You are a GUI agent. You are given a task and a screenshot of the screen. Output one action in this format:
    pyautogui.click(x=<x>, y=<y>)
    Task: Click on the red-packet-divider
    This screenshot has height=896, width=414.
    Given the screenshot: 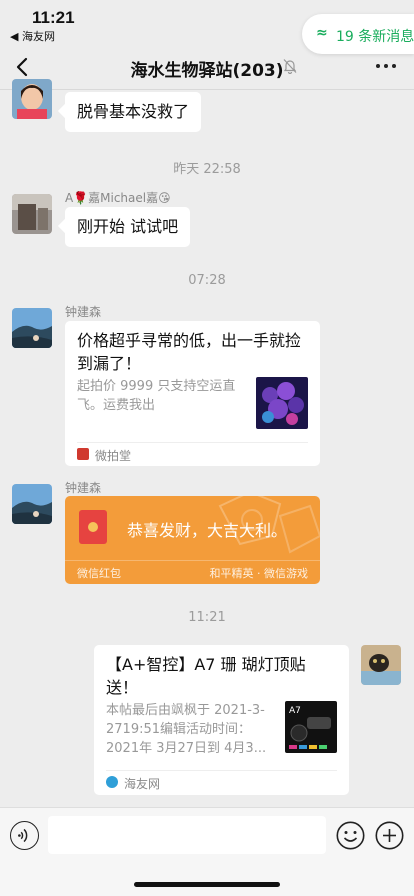 What is the action you would take?
    pyautogui.click(x=192, y=560)
    